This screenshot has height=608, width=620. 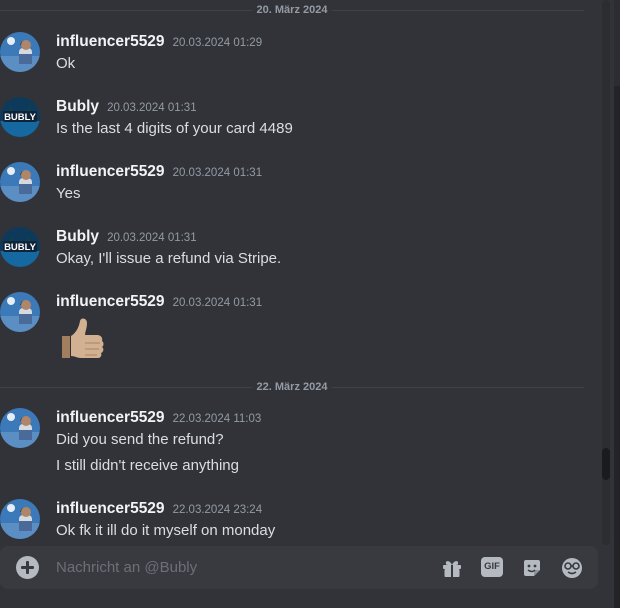 What do you see at coordinates (159, 42) in the screenshot?
I see `author-name: influencer5529 20.03.2024 01:29` at bounding box center [159, 42].